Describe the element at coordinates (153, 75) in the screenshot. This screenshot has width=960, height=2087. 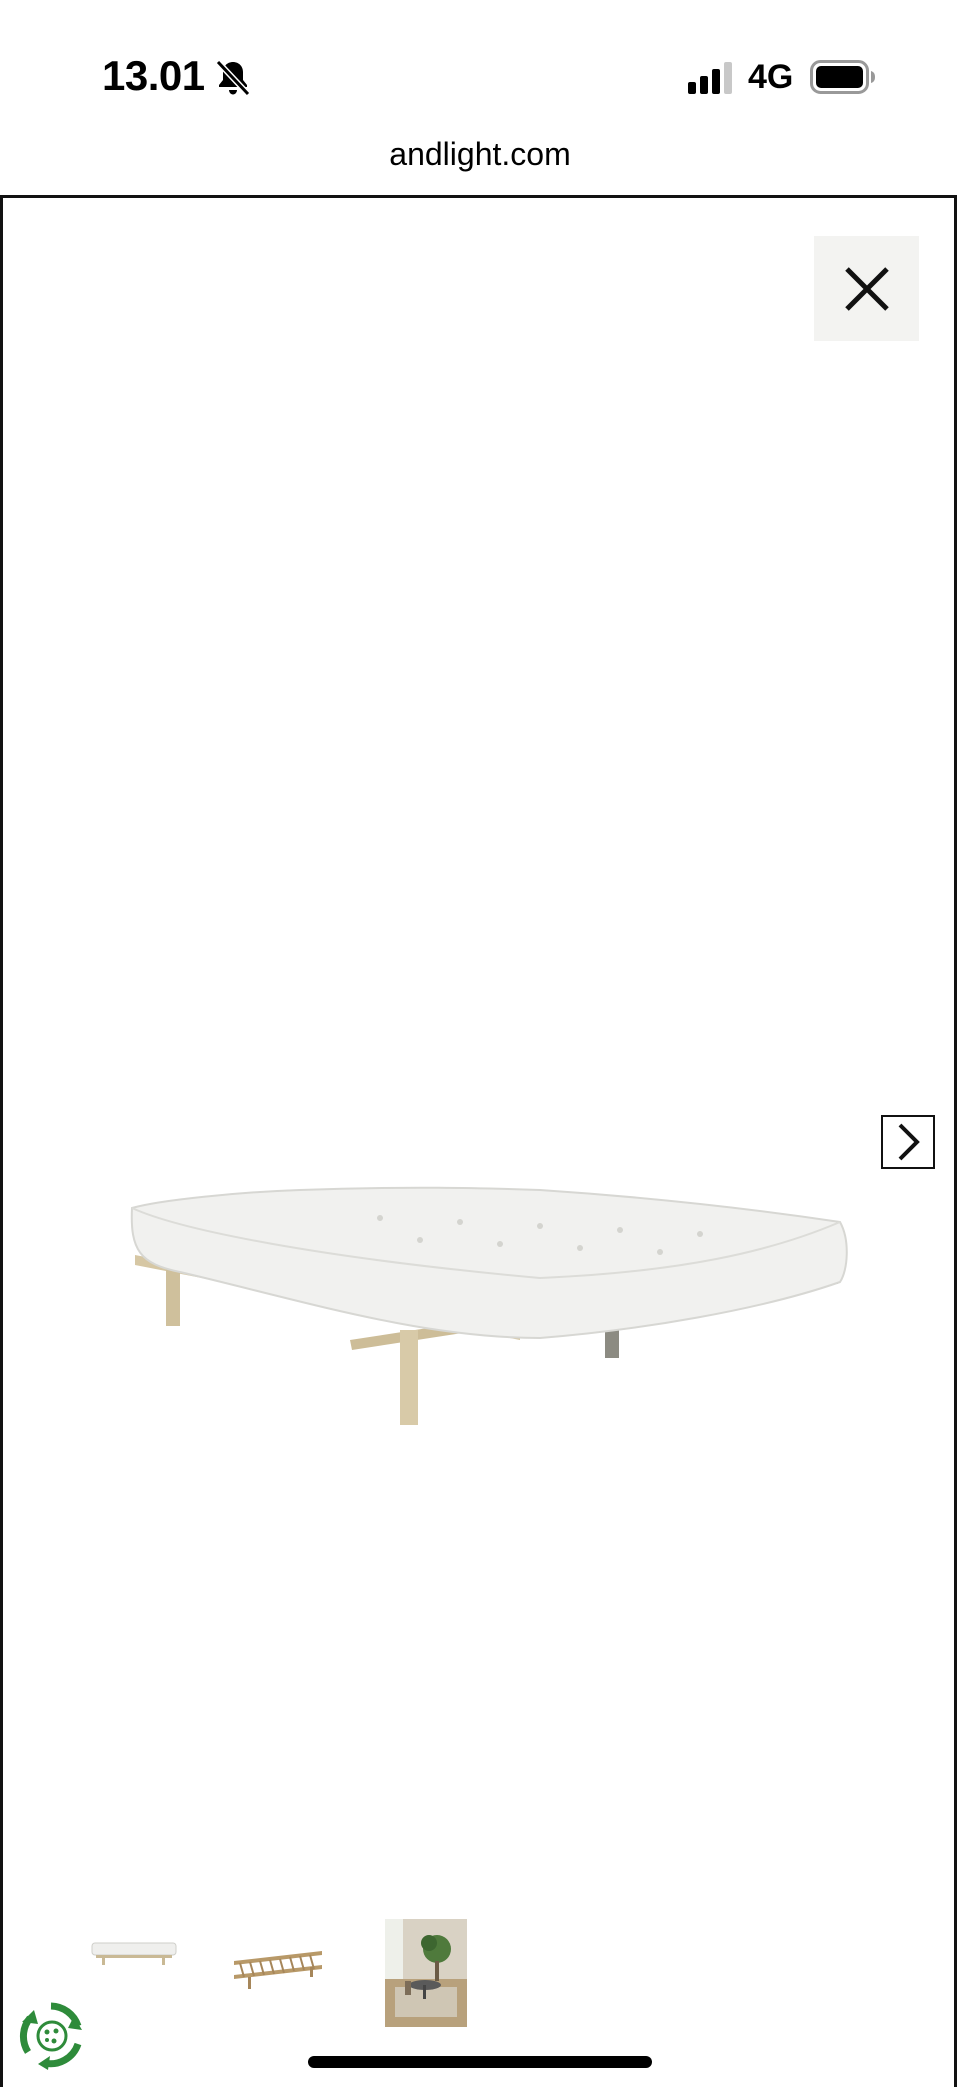
I see `status-time: 13.01` at that location.